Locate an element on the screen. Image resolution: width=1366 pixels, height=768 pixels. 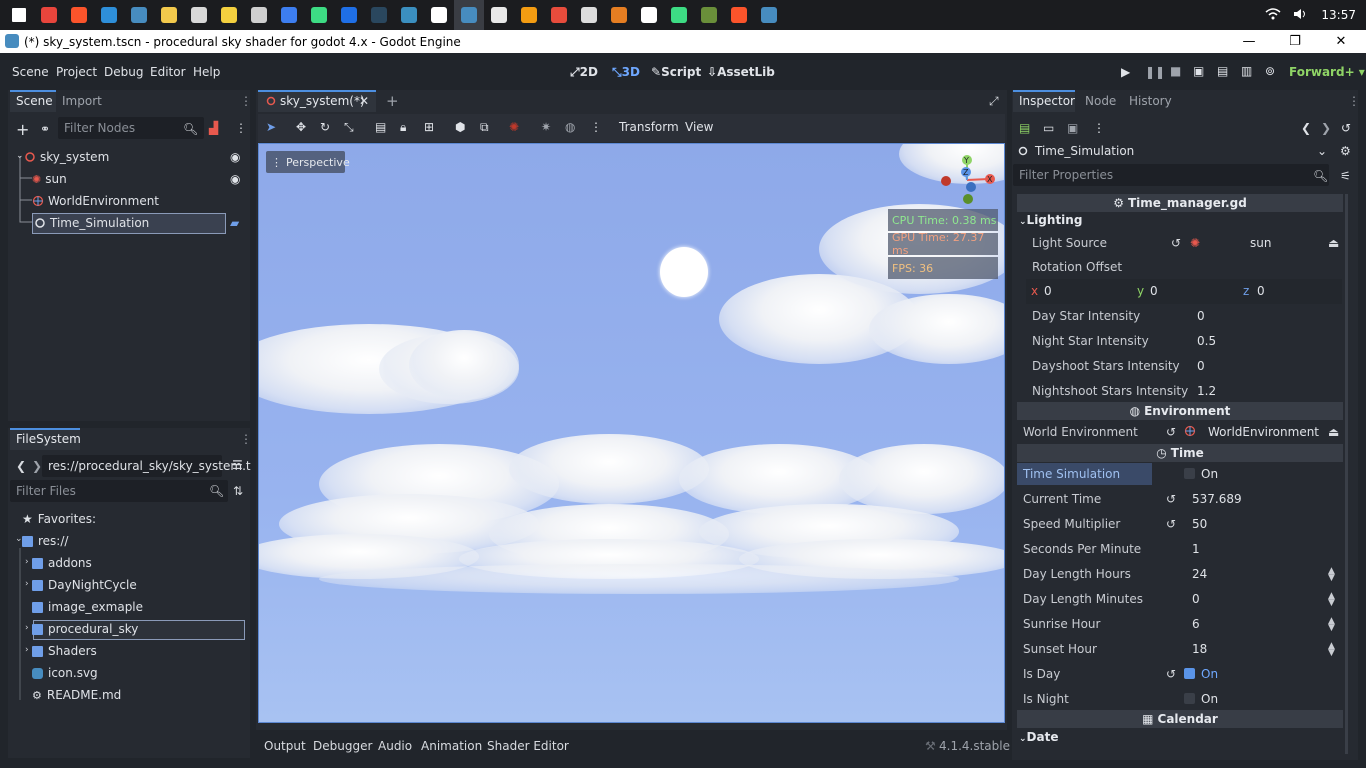
date-group: ⌄Date is located at coordinates (1180, 739).